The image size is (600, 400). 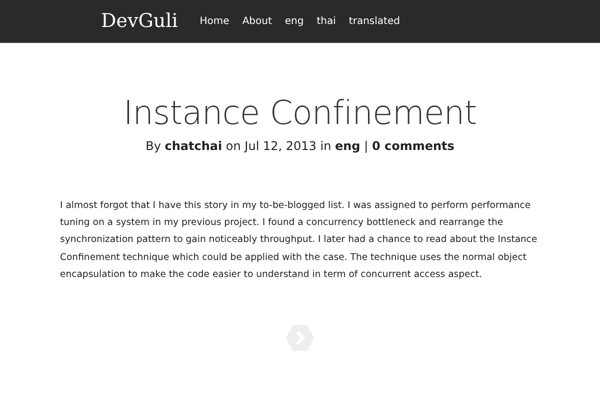 I want to click on nav-link: thai, so click(x=326, y=21).